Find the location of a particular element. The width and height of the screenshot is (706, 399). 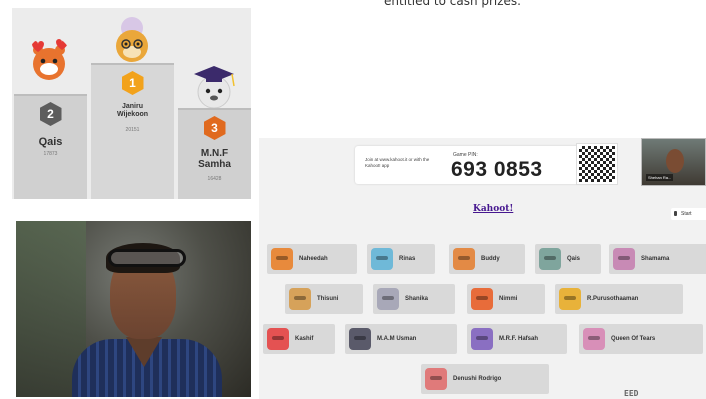

player-name: Denushi Rodrigo is located at coordinates (477, 379).